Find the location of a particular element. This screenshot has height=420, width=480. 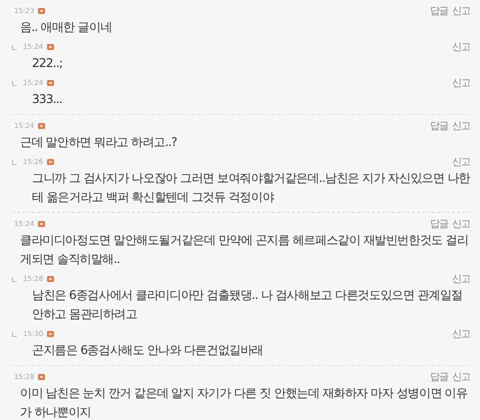

comment-text: 음.. 애매한 글이네 is located at coordinates (66, 27).